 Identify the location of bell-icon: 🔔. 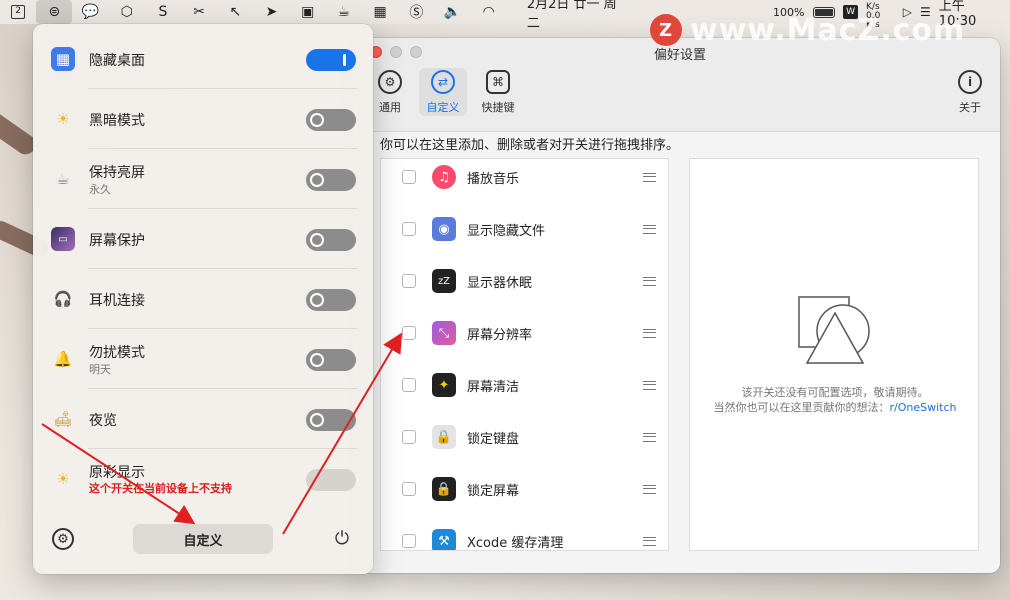
(63, 359).